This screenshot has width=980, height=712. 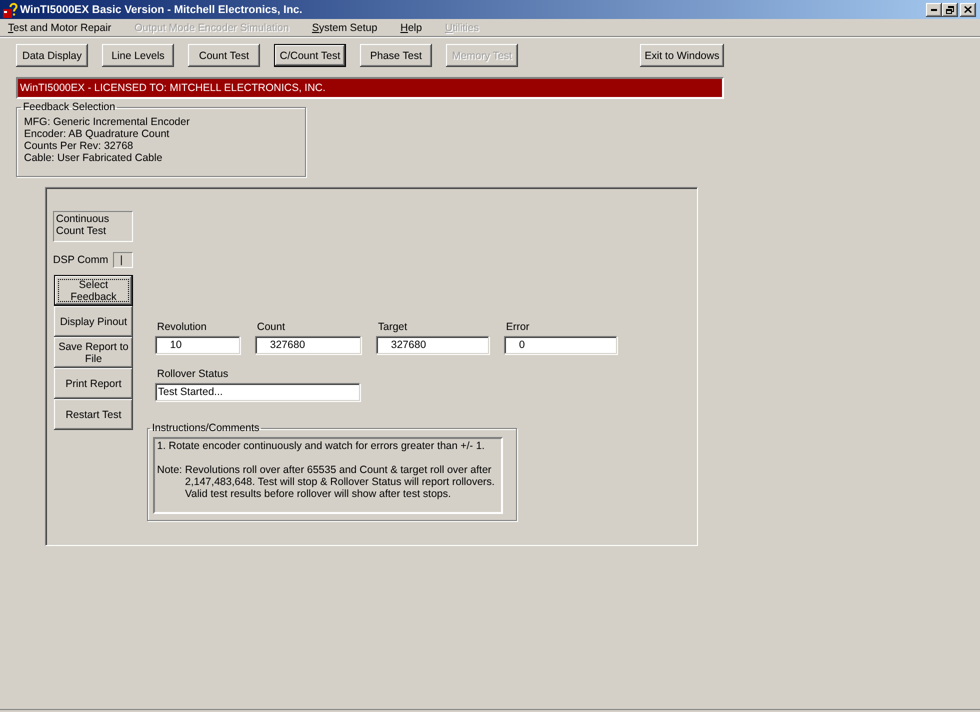 What do you see at coordinates (10, 10) in the screenshot?
I see `app-icon` at bounding box center [10, 10].